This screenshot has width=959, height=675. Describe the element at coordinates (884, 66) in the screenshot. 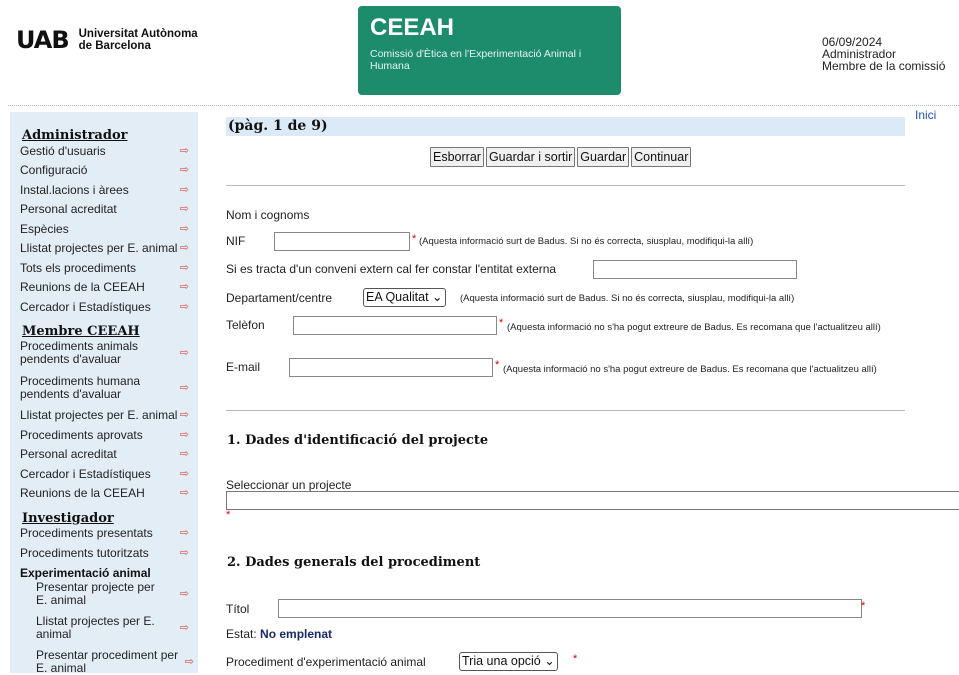

I see `user-role: Membre de la comissió` at that location.